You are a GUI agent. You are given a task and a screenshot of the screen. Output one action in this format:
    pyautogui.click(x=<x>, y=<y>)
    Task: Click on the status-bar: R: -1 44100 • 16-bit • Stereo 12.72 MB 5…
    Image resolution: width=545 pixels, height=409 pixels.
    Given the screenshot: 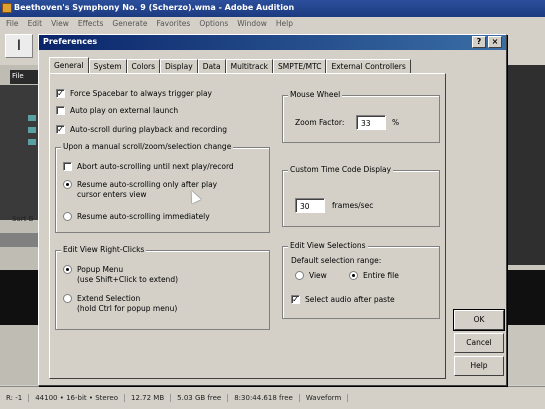 What is the action you would take?
    pyautogui.click(x=272, y=397)
    